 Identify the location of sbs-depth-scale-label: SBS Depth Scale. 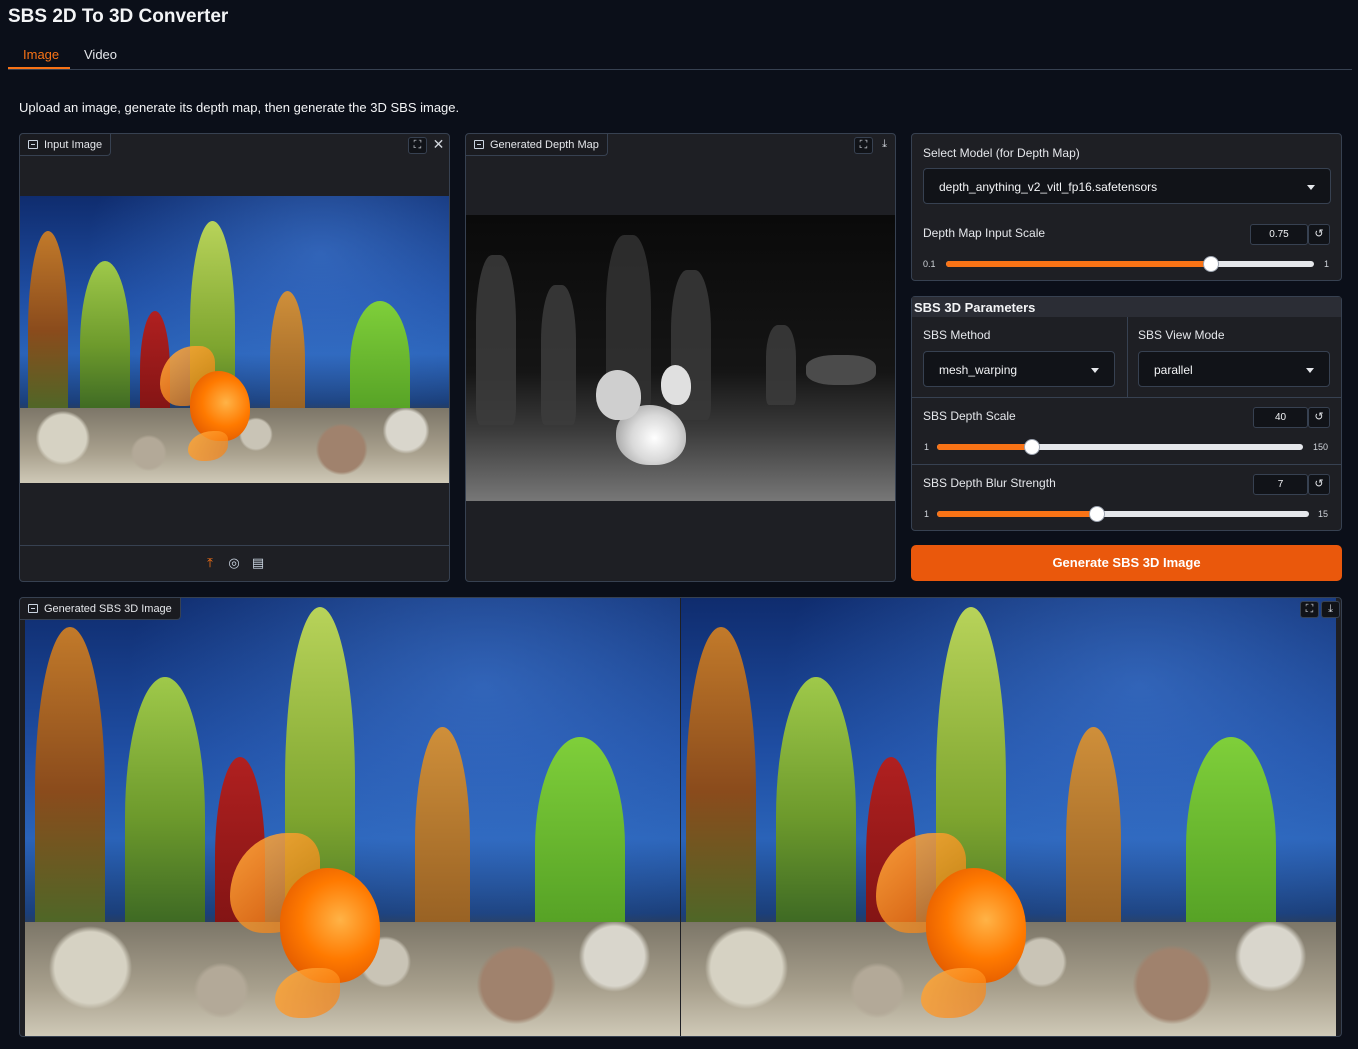
(969, 416).